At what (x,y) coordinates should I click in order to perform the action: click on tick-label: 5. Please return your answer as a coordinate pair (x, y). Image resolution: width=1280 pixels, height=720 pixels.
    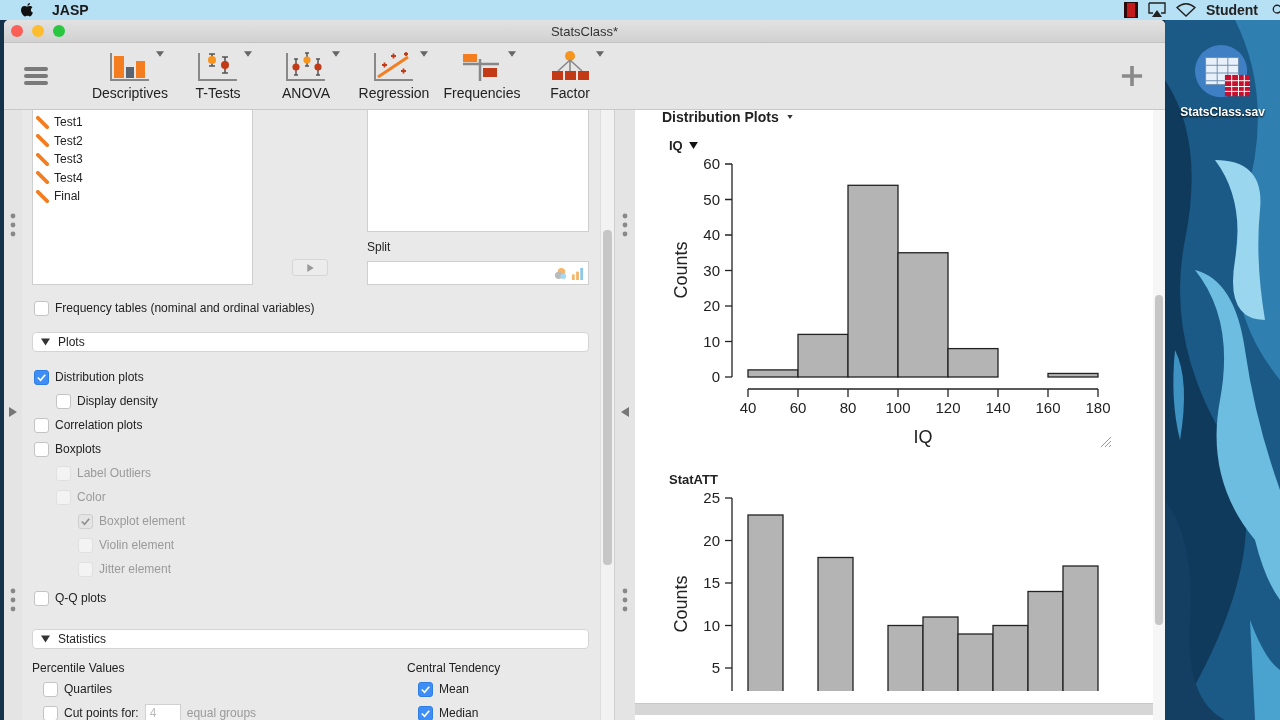
    Looking at the image, I should click on (715, 667).